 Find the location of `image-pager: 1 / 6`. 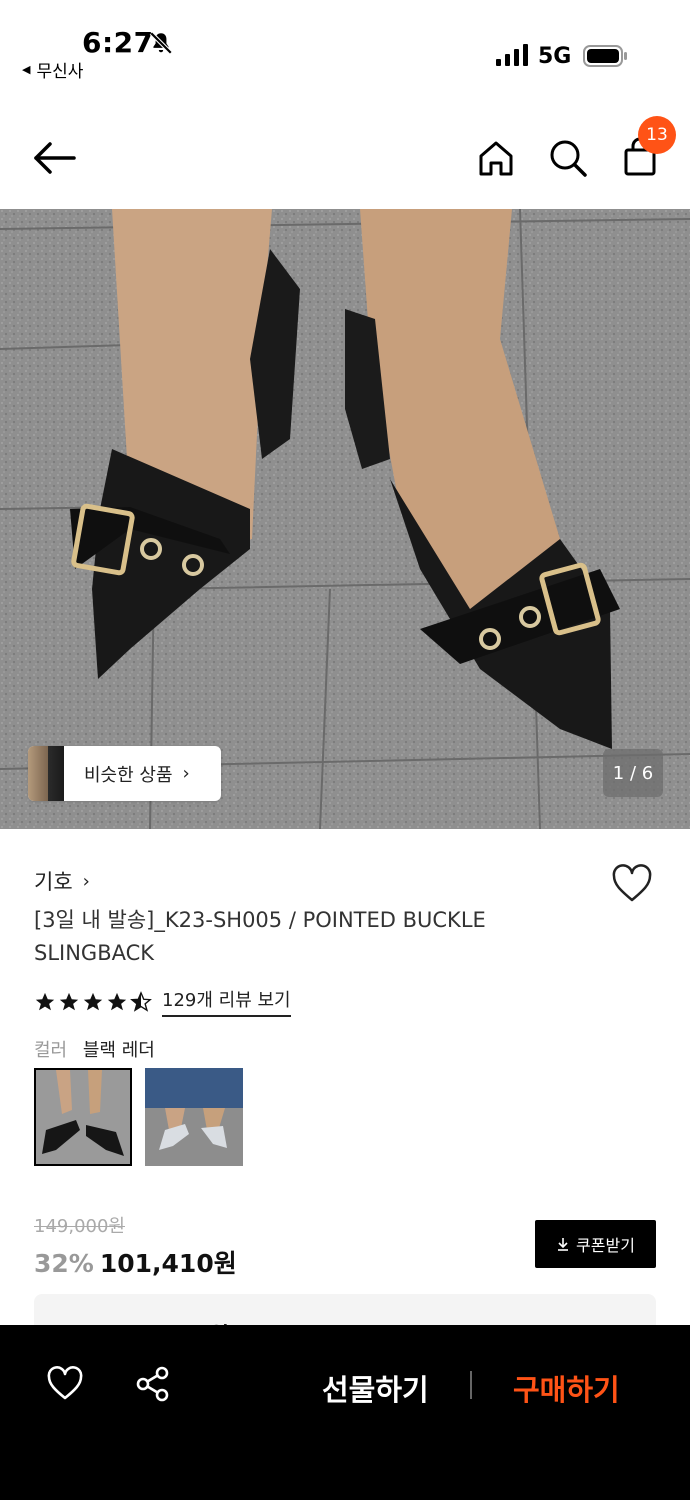

image-pager: 1 / 6 is located at coordinates (633, 773).